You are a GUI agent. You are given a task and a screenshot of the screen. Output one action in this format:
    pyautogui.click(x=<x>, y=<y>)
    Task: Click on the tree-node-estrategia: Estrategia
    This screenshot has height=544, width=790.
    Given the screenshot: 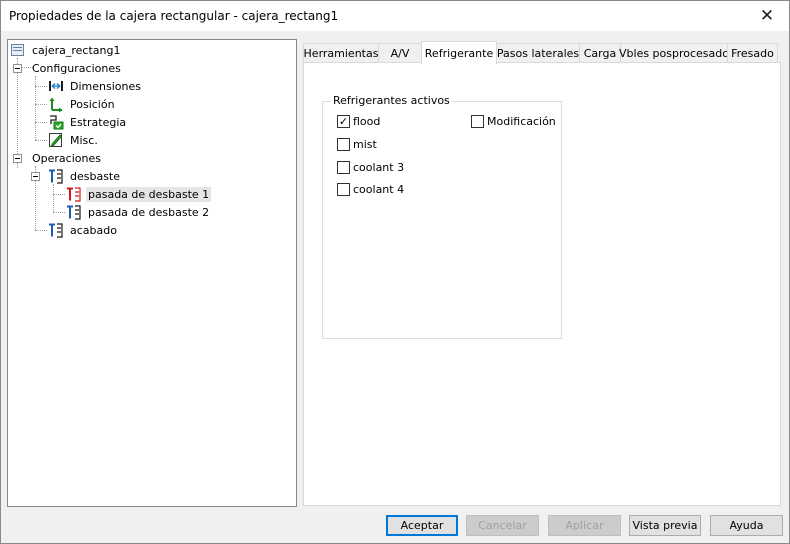 What is the action you would take?
    pyautogui.click(x=88, y=122)
    